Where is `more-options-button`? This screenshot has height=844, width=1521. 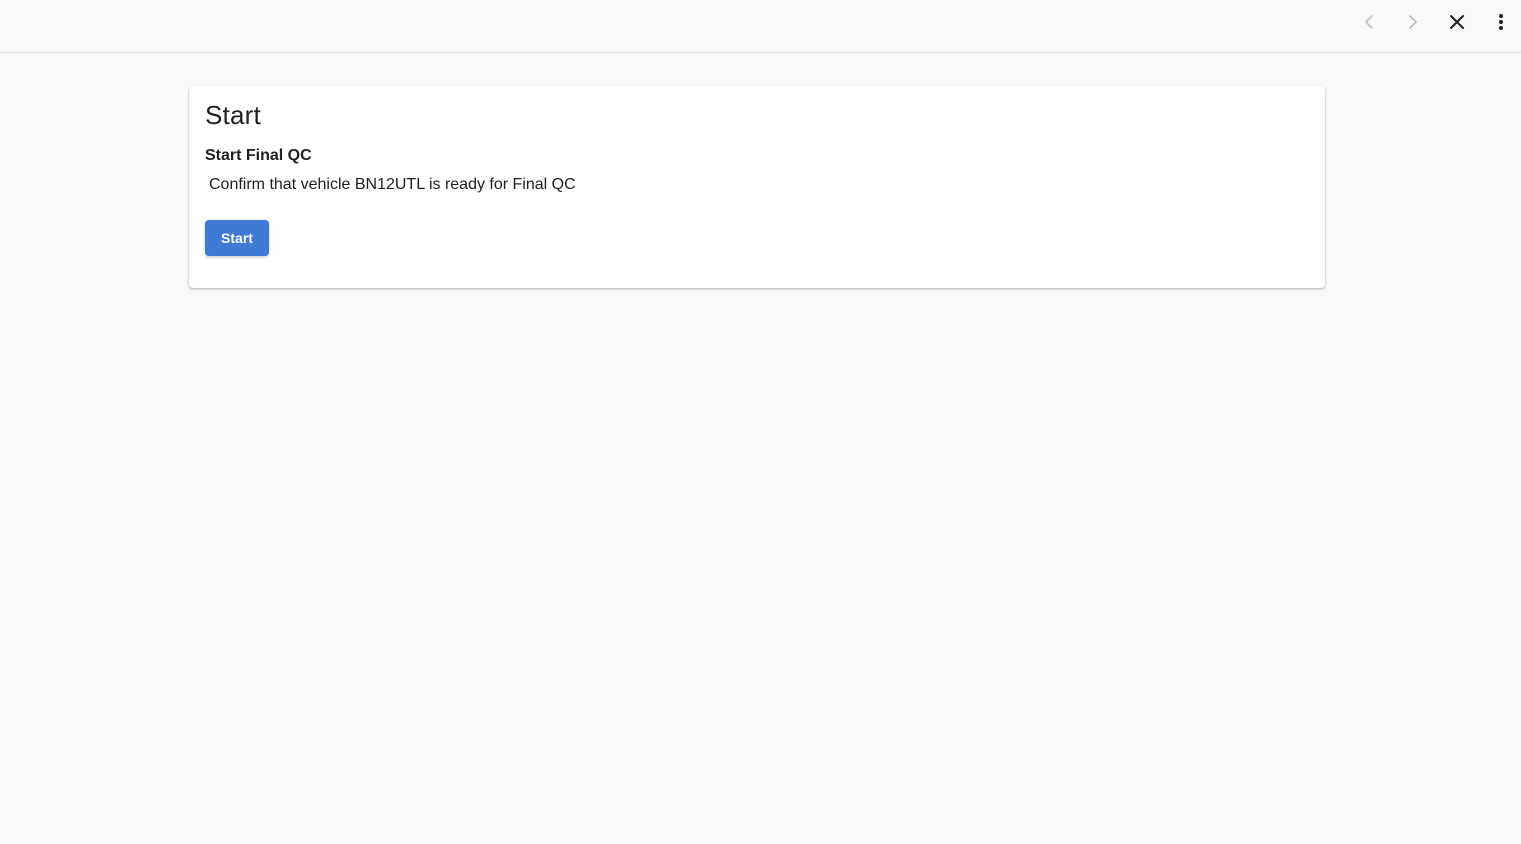
more-options-button is located at coordinates (1501, 22).